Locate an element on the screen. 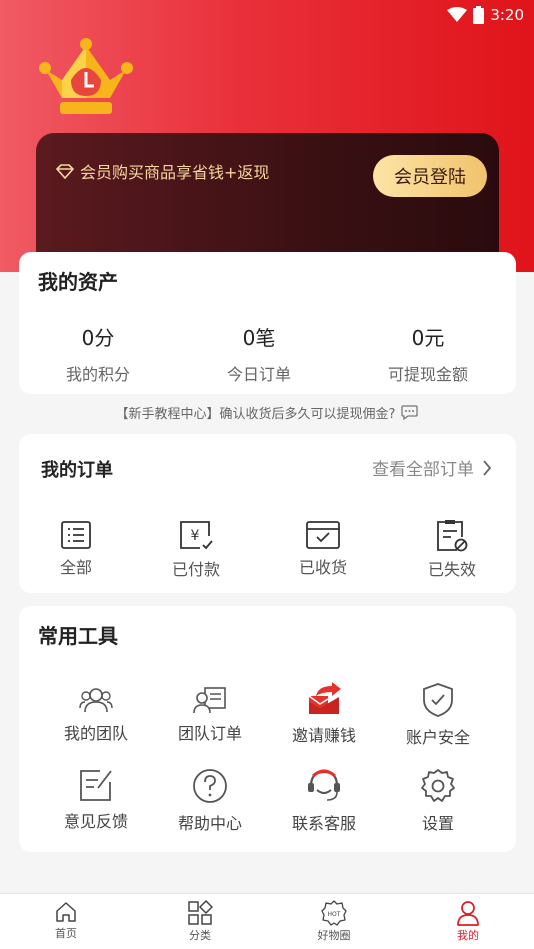 The width and height of the screenshot is (534, 949). order-label: 已失效 is located at coordinates (451, 569).